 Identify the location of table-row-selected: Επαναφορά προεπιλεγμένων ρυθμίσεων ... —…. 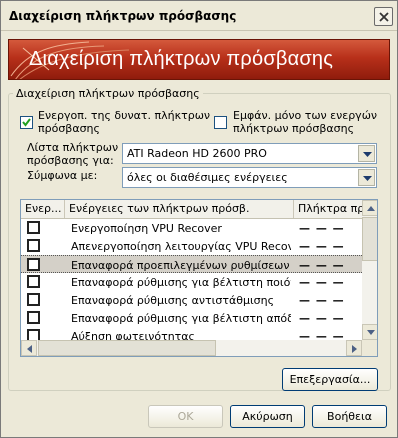
(191, 264).